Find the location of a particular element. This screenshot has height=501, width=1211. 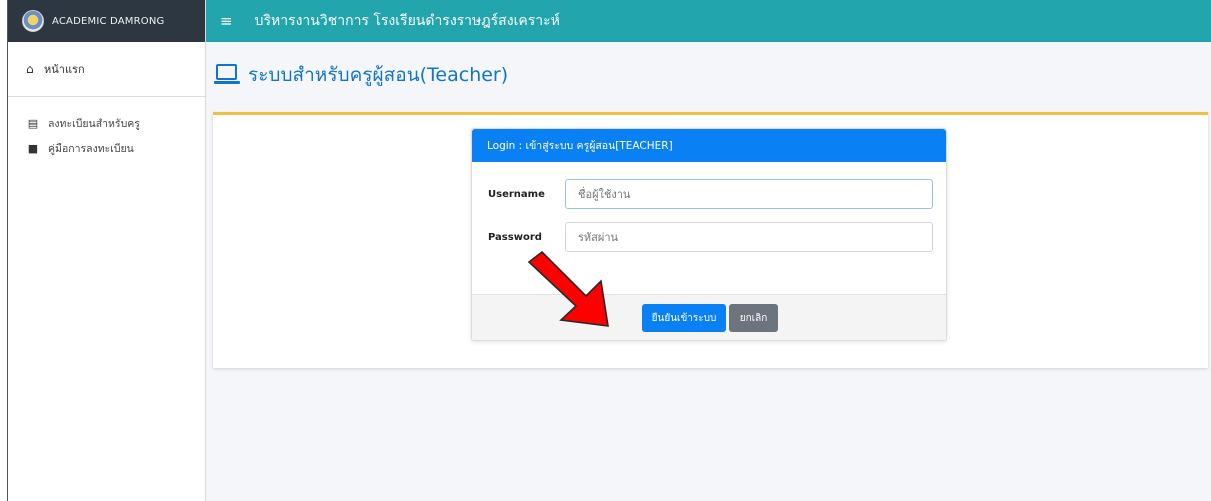

school-logo-icon is located at coordinates (33, 21).